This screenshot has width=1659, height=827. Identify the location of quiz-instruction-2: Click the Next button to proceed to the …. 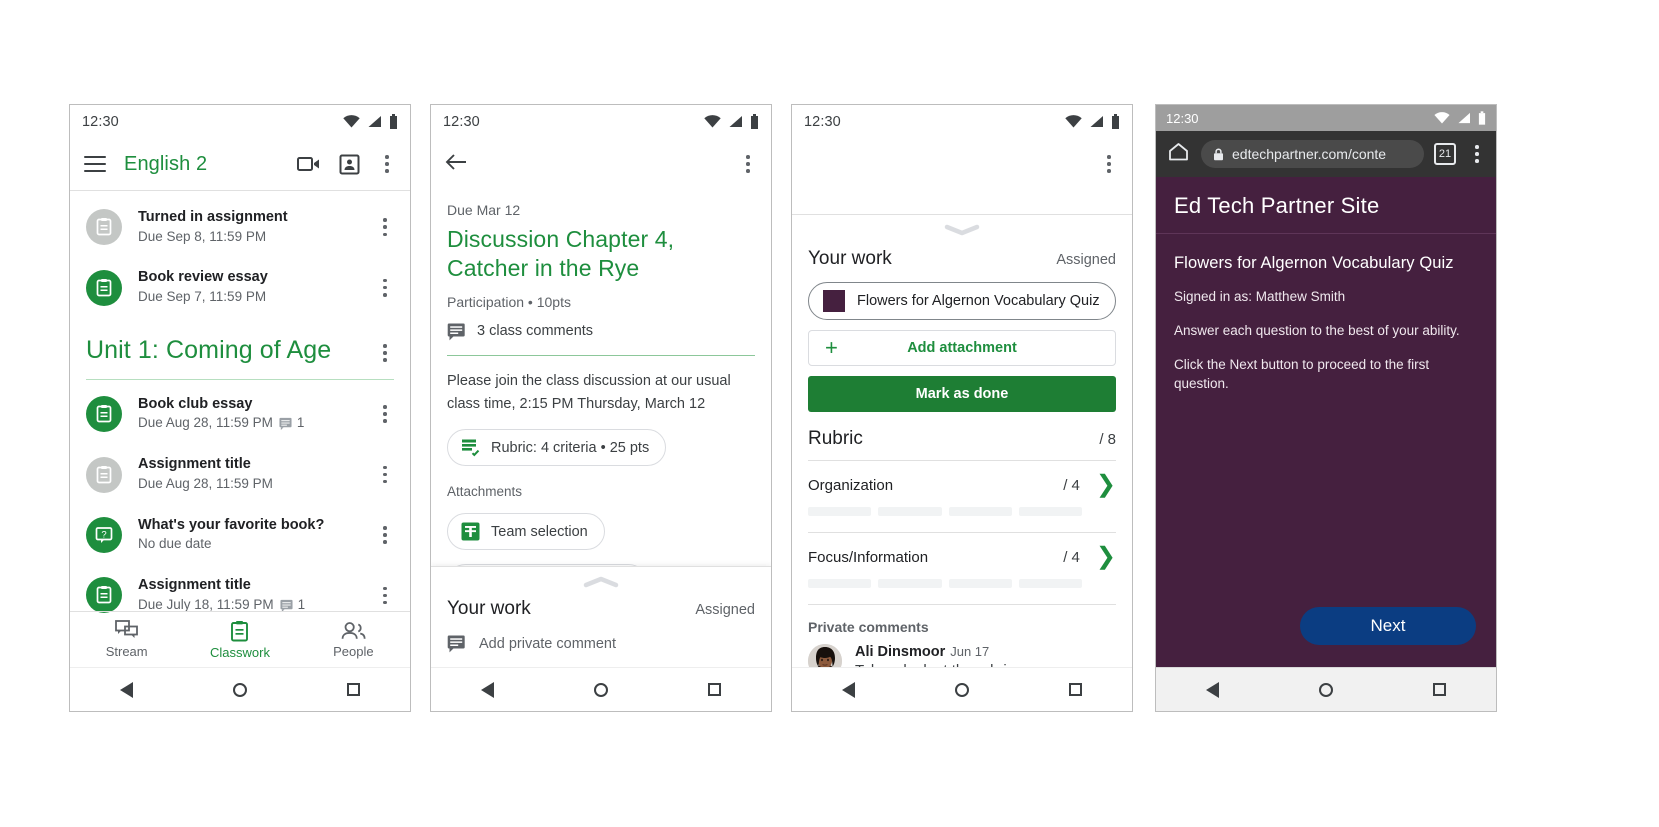
(1302, 373).